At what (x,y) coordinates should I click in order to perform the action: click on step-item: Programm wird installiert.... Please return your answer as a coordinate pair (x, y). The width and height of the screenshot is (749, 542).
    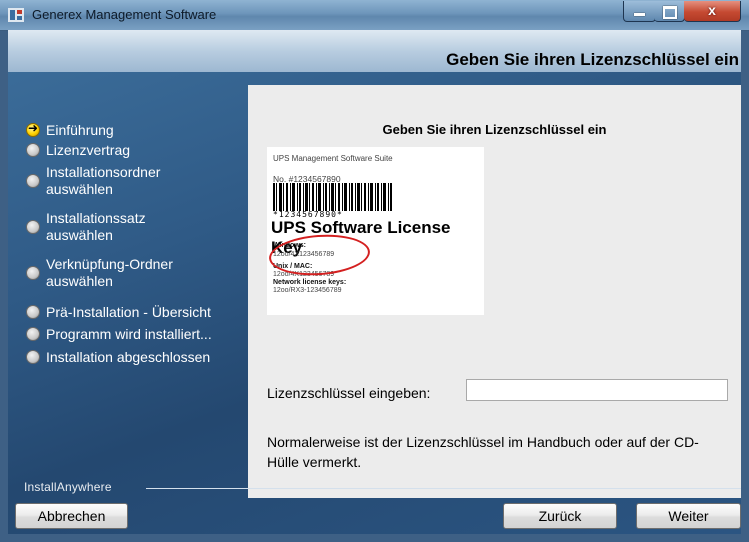
    Looking at the image, I should click on (119, 334).